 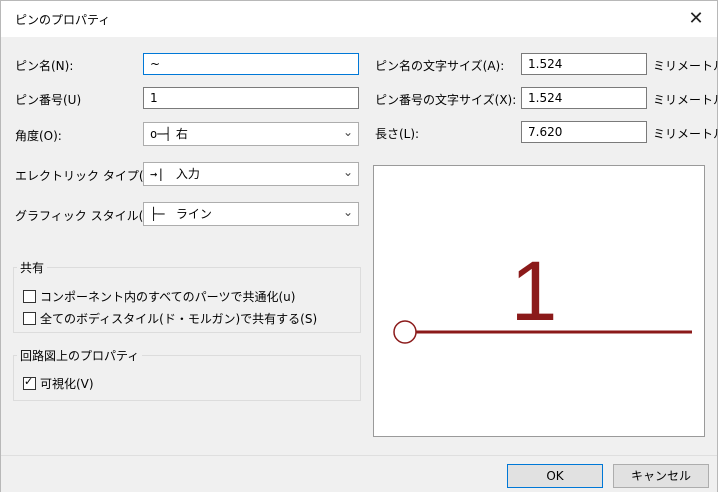 What do you see at coordinates (157, 214) in the screenshot?
I see `line-style-icon: ├─` at bounding box center [157, 214].